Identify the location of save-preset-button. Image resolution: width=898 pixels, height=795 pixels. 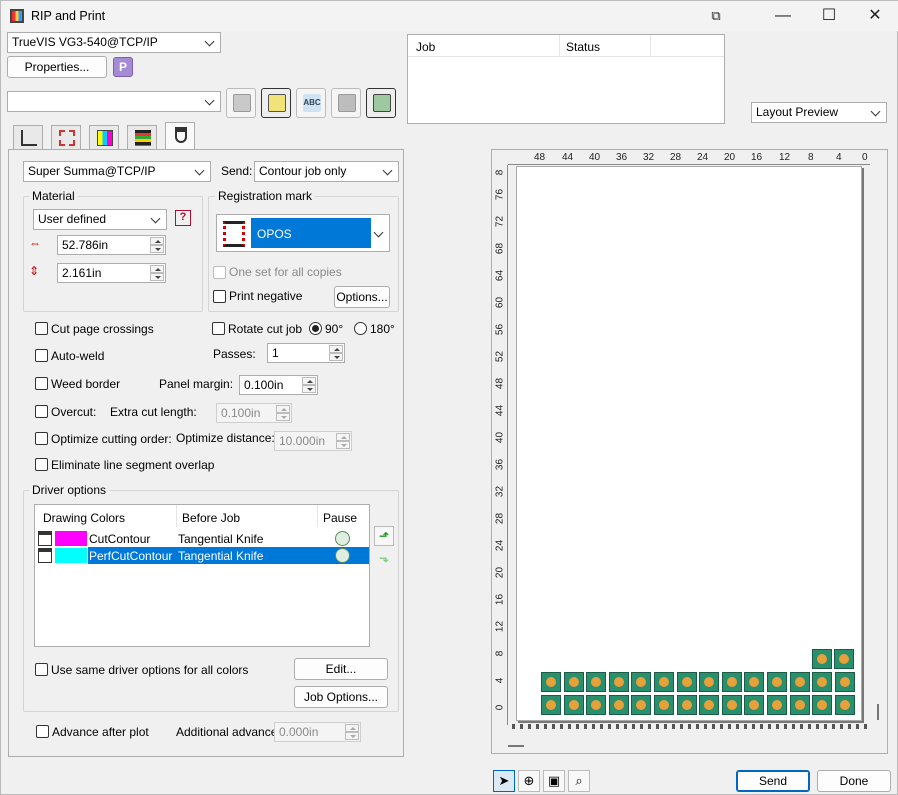
(241, 103).